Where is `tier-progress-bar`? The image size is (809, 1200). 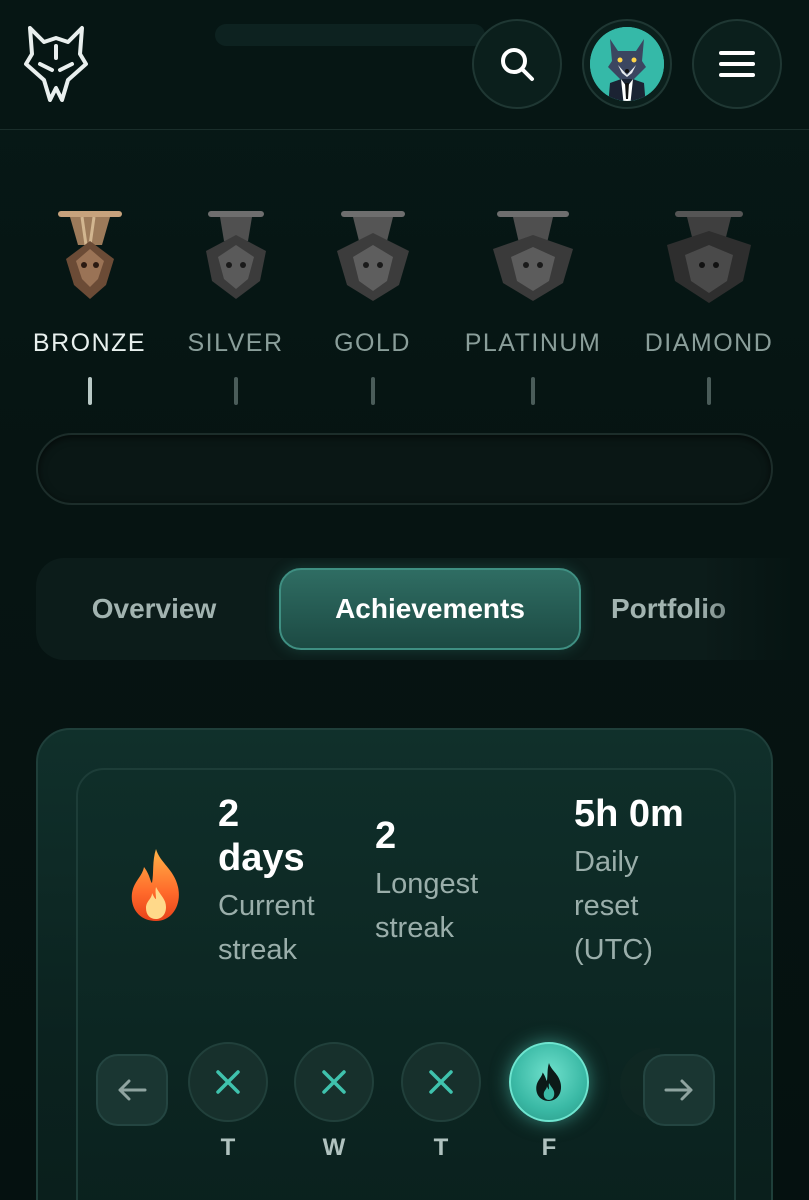
tier-progress-bar is located at coordinates (404, 469).